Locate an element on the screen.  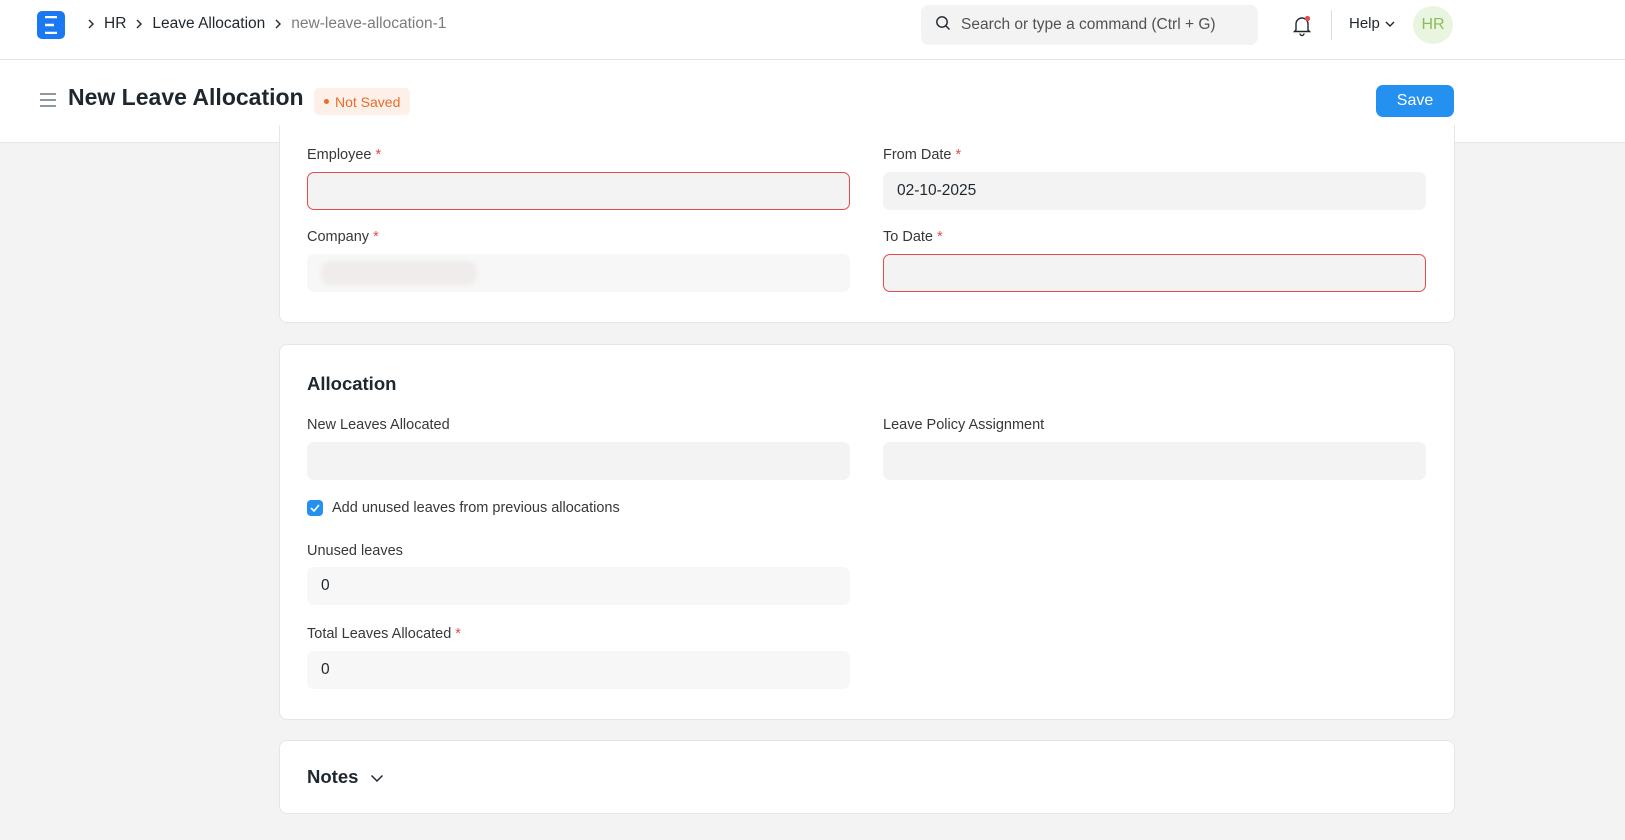
breadcrumb-current: new-leave-allocation-1 is located at coordinates (369, 23).